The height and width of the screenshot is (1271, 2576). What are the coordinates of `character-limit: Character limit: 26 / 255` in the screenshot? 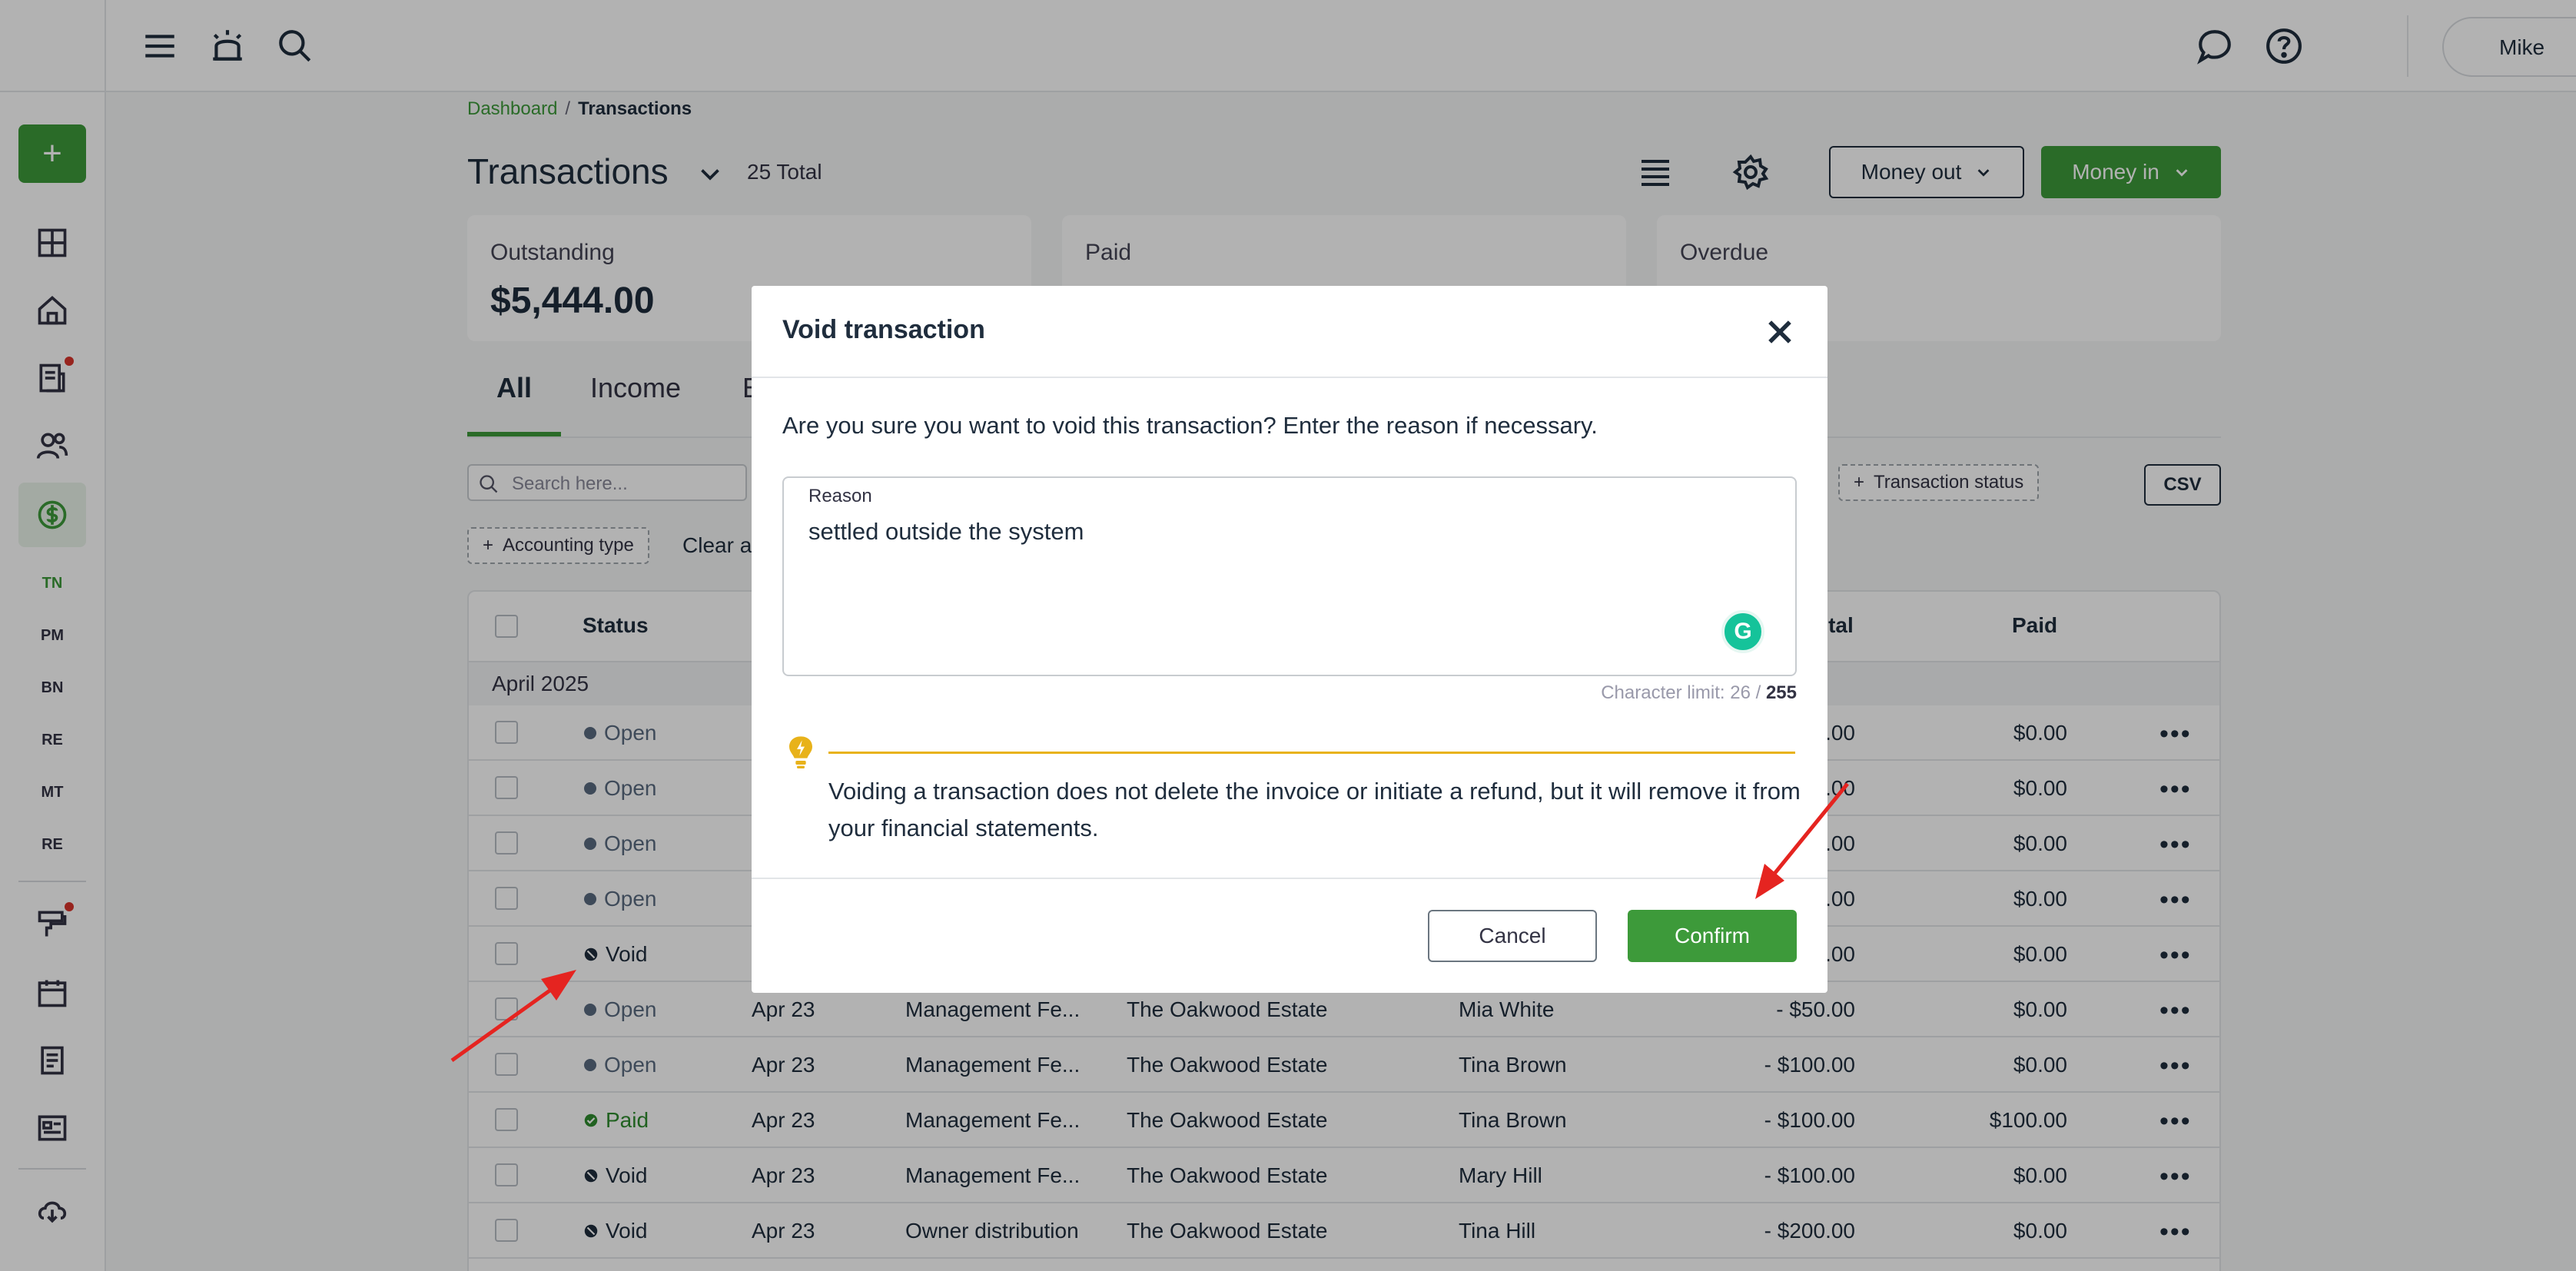 It's located at (1699, 693).